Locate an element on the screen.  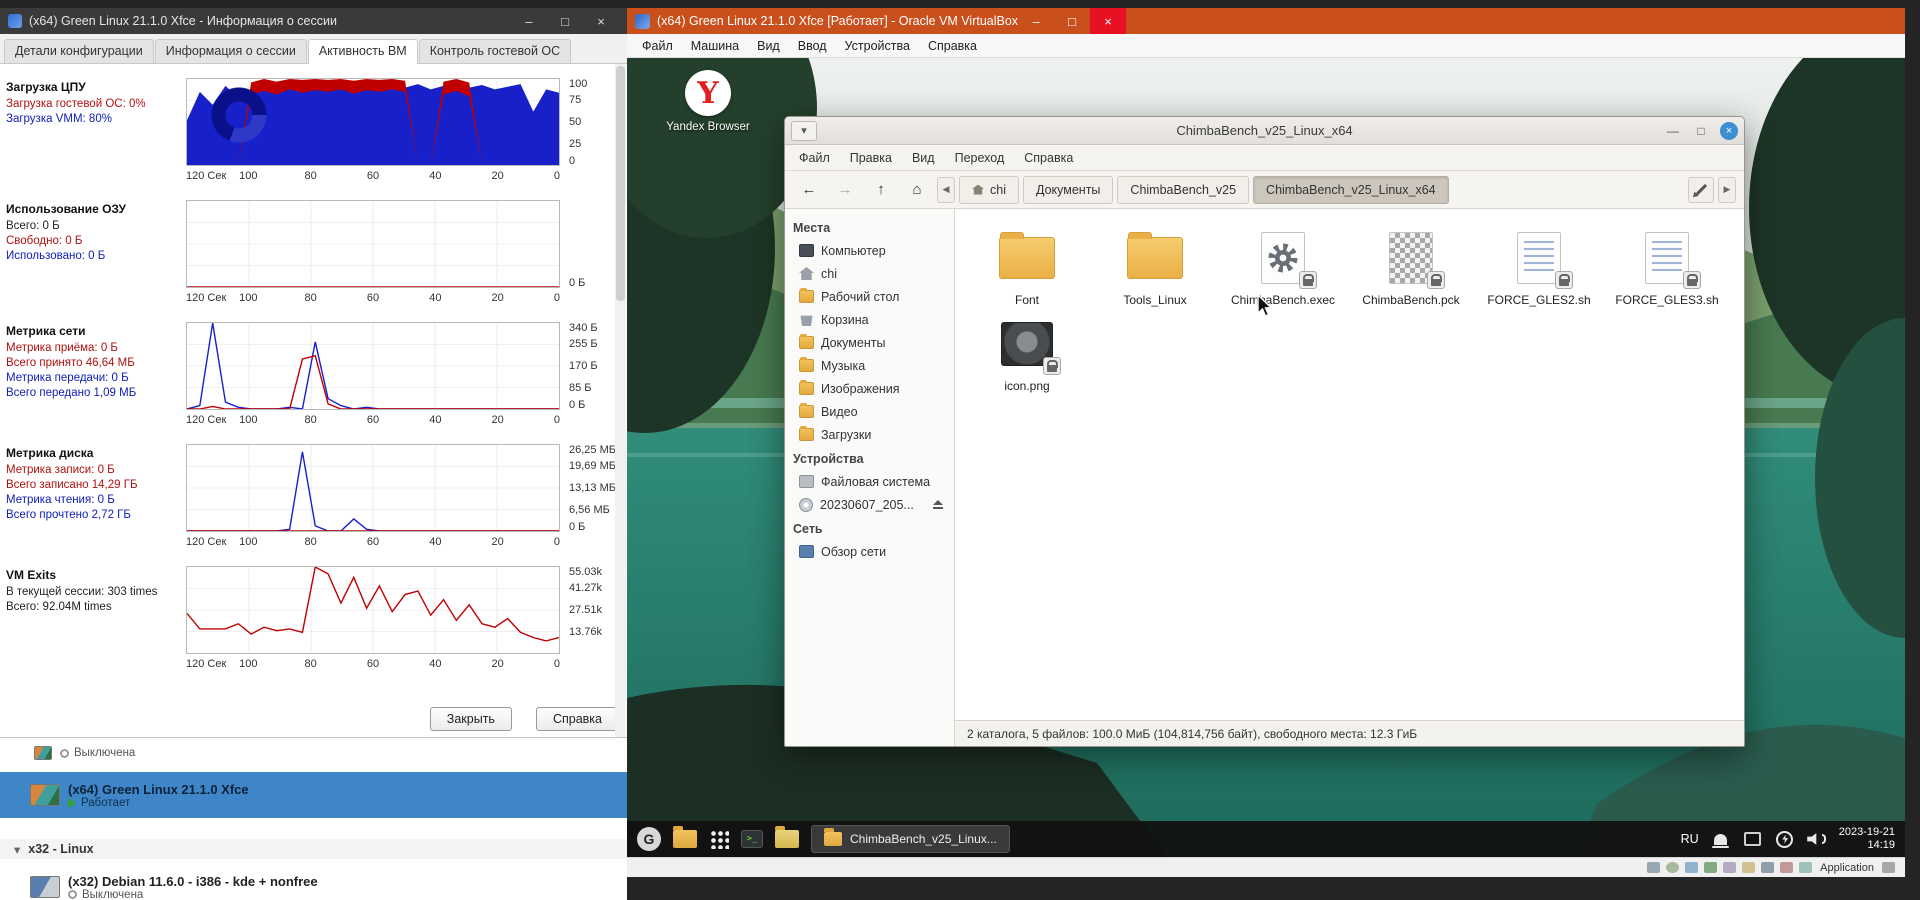
toggle-location-edit-button is located at coordinates (1701, 189).